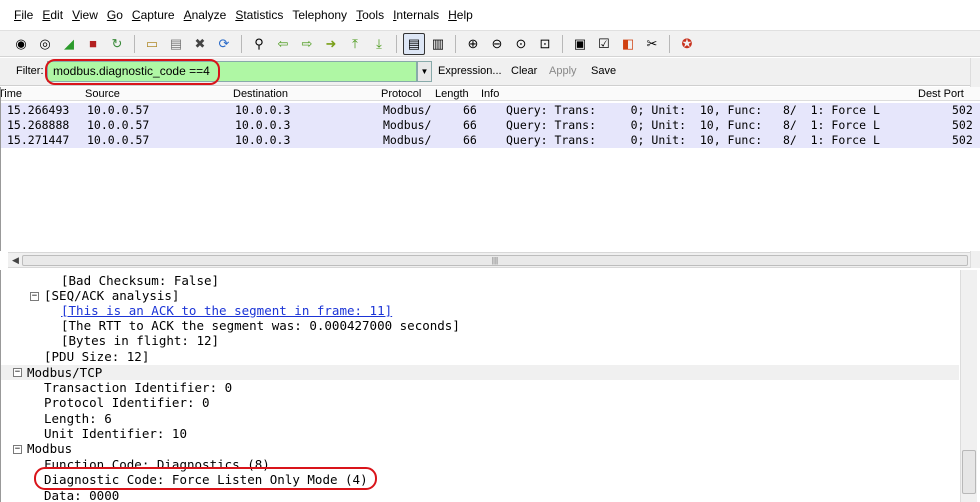 The height and width of the screenshot is (502, 980). Describe the element at coordinates (687, 44) in the screenshot. I see `help-icon: ✪` at that location.